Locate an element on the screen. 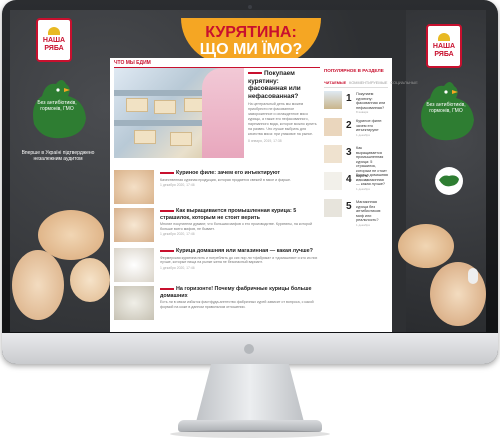 This screenshot has height=444, width=500. tab-read: ЧИТАЕМЫЕ is located at coordinates (335, 83).